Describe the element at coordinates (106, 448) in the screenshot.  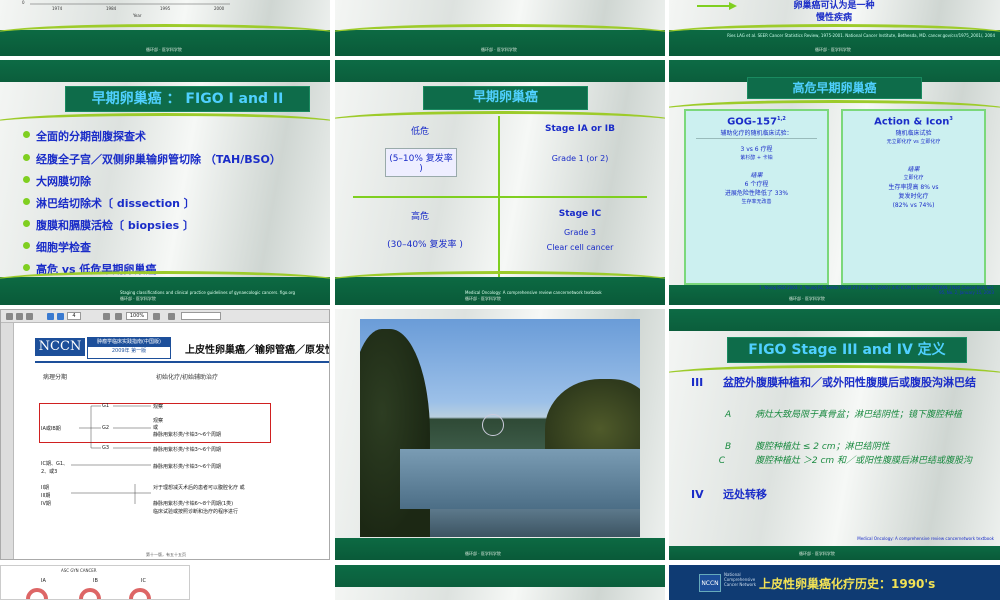
I see `grade-label: G3` at that location.